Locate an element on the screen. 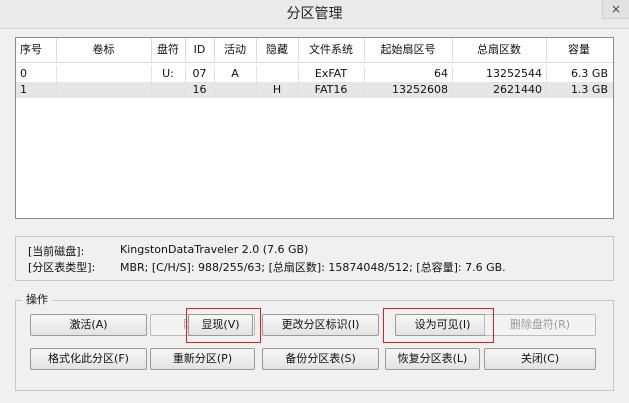 The height and width of the screenshot is (403, 629). operations-label: 操作 is located at coordinates (37, 299).